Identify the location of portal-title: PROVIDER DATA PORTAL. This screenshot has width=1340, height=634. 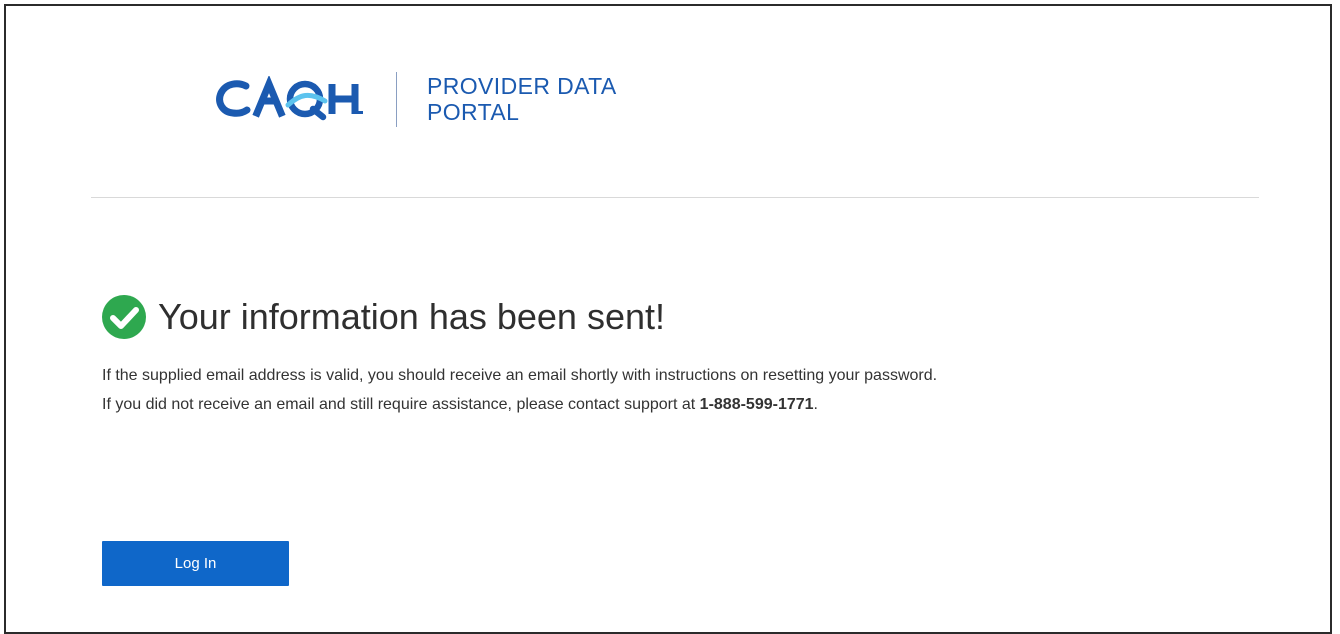
(522, 99).